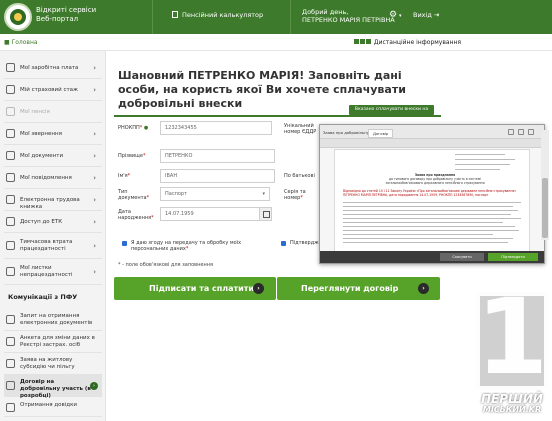 The image size is (552, 421). I want to click on info-icon: ●, so click(146, 128).